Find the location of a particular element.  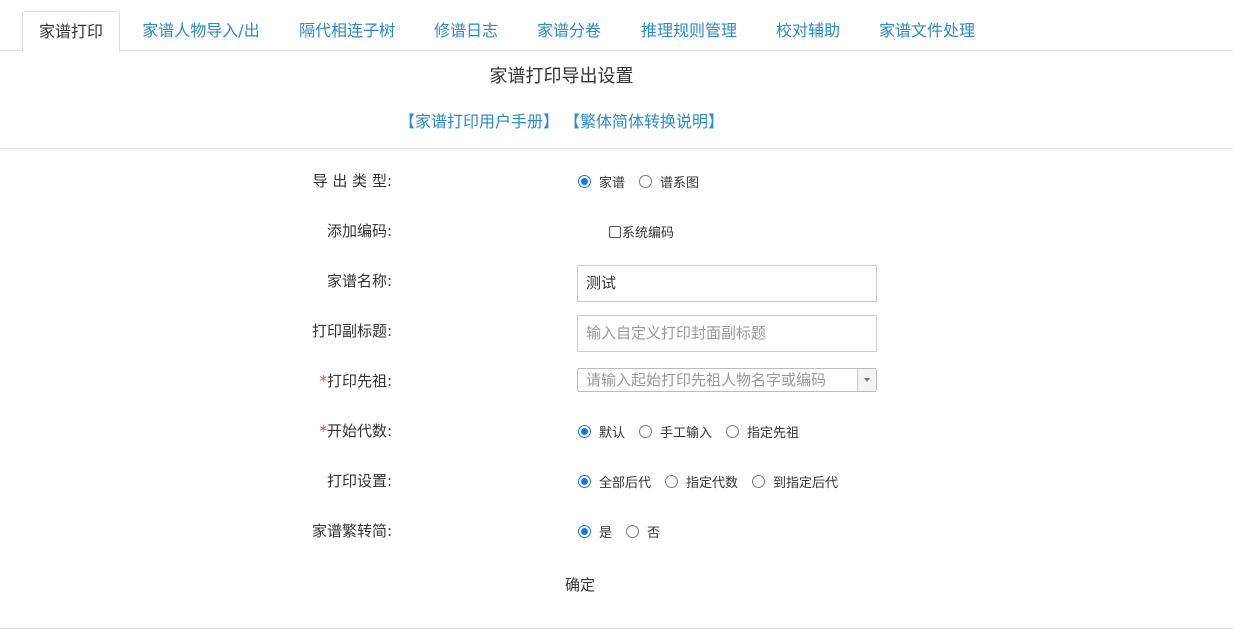

print-settings-radio-group: 全部后代 指定代数 到指定后代 is located at coordinates (715, 481).